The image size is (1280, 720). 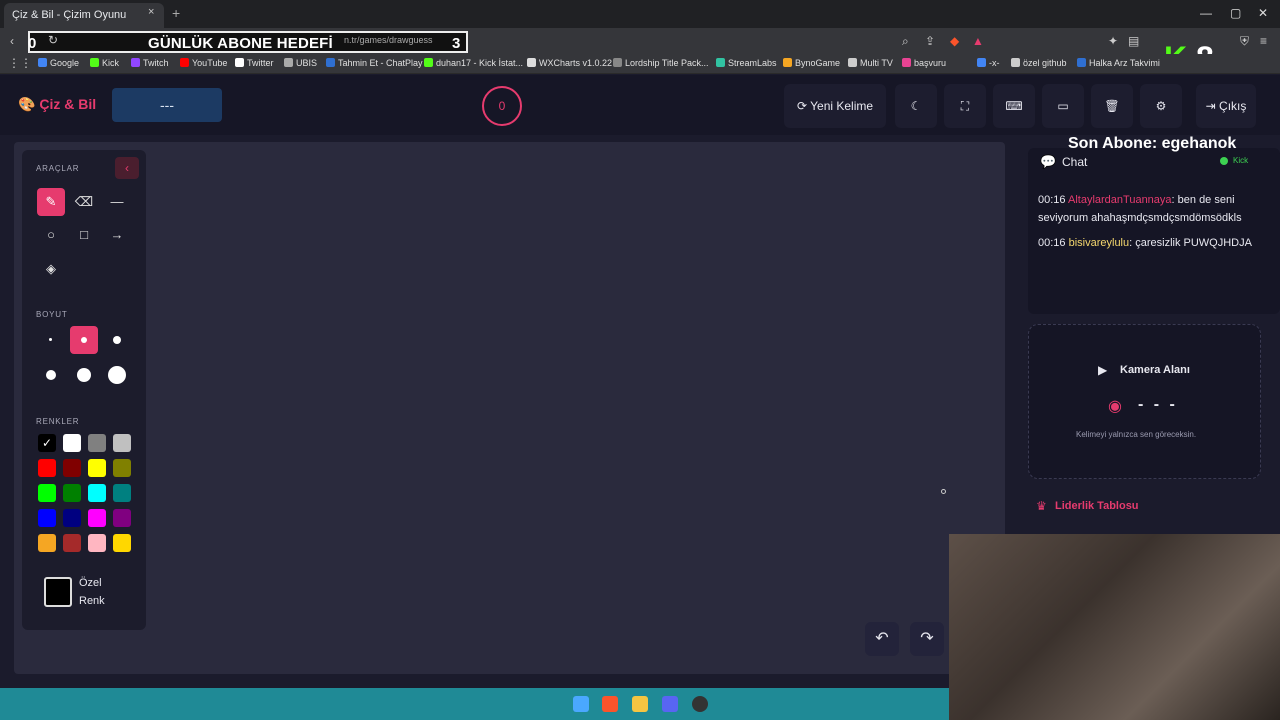 I want to click on goal-target-count: 3, so click(x=456, y=43).